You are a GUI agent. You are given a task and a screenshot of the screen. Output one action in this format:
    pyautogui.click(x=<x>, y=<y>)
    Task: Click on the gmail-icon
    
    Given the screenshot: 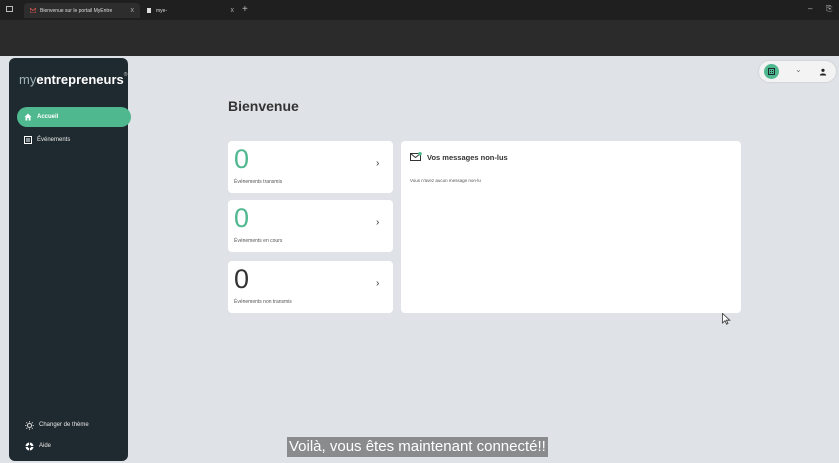 What is the action you would take?
    pyautogui.click(x=33, y=10)
    